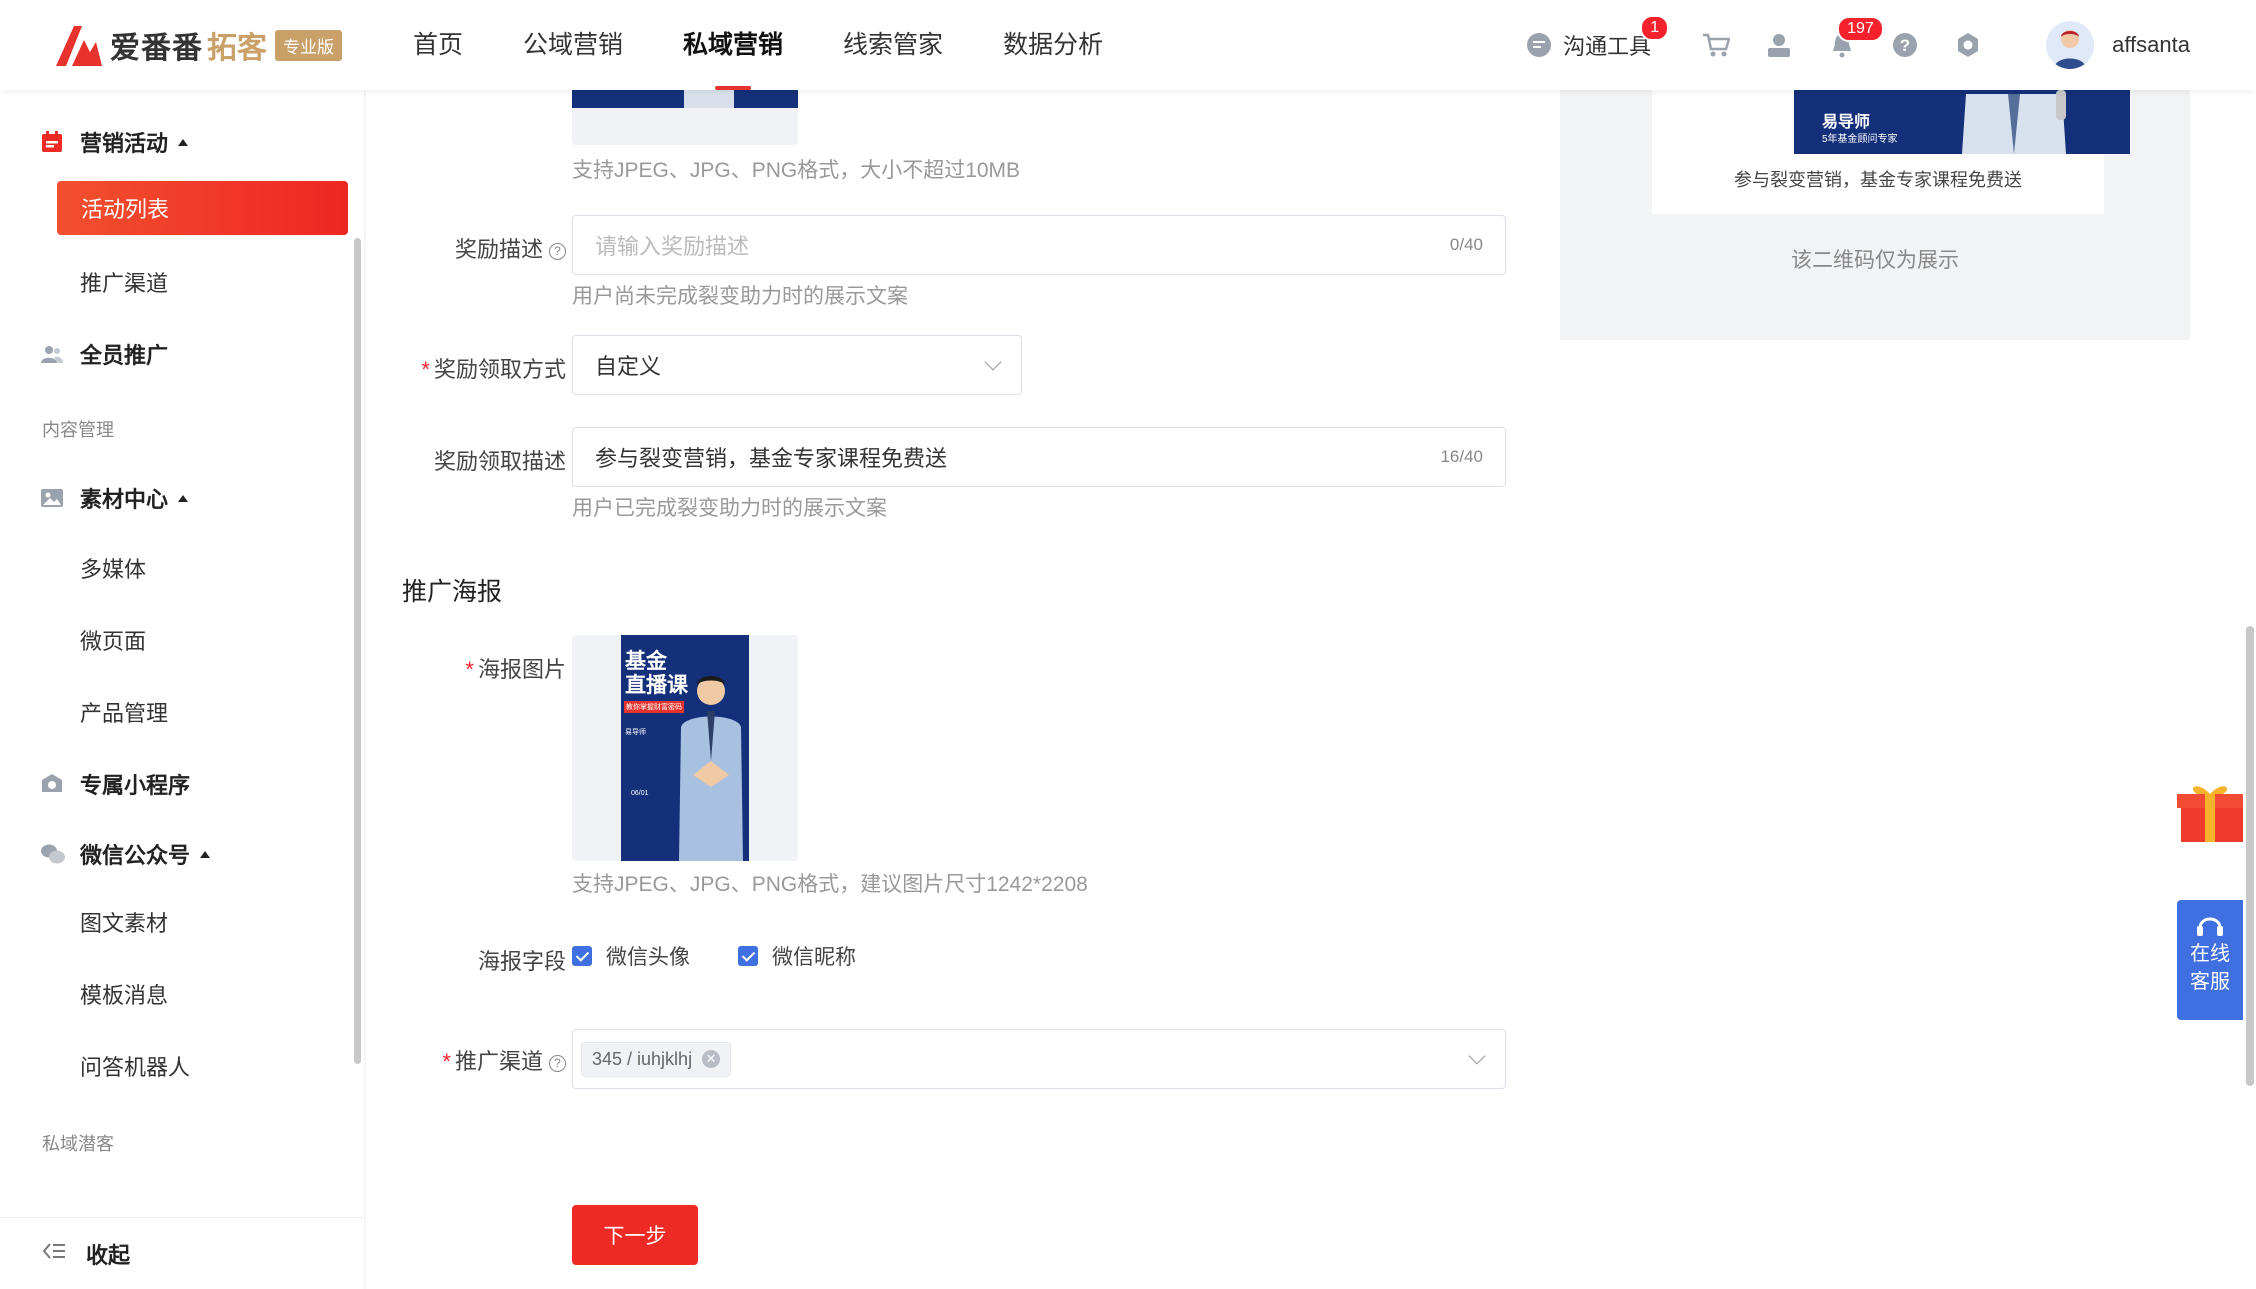  What do you see at coordinates (1779, 45) in the screenshot?
I see `contact-icon` at bounding box center [1779, 45].